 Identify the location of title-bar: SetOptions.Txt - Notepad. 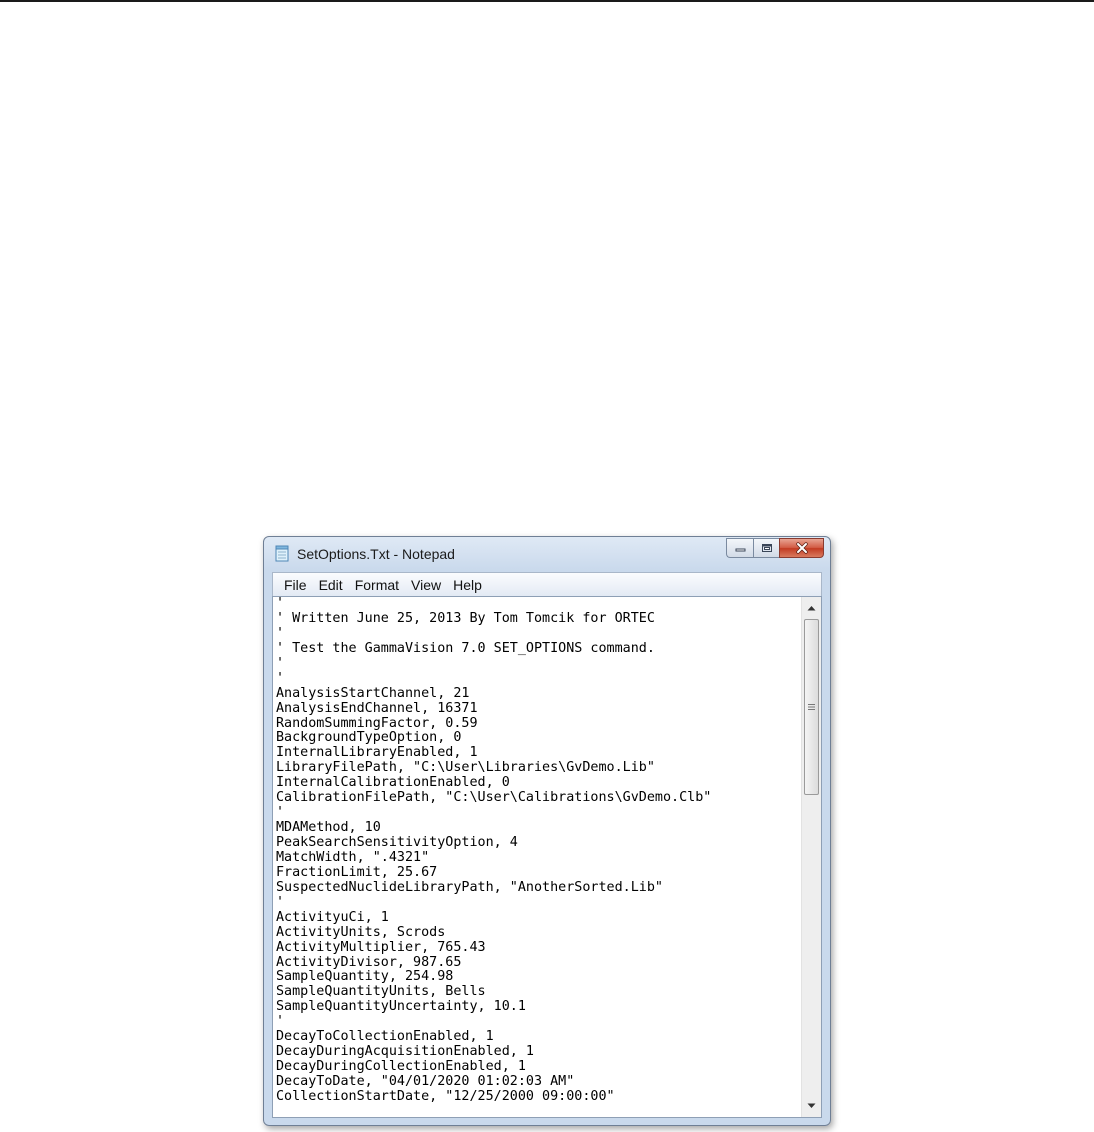
(547, 554).